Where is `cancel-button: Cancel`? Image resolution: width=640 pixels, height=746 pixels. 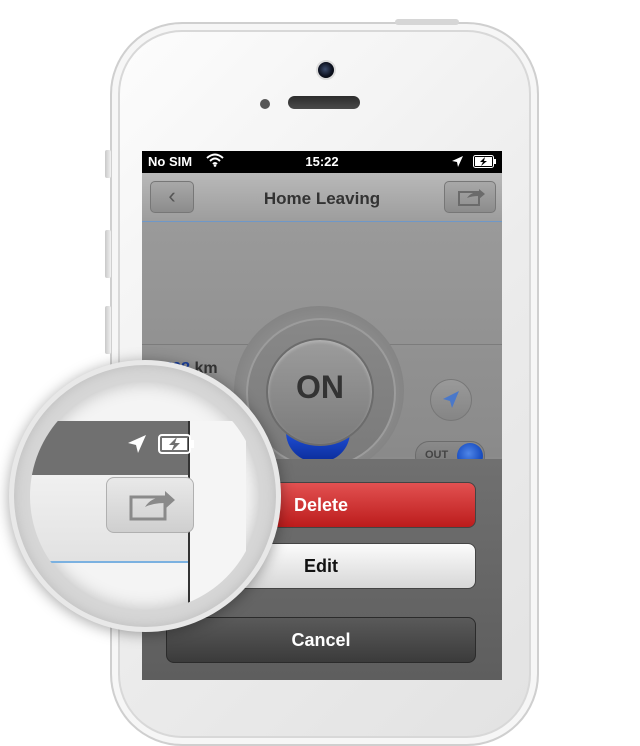
cancel-button: Cancel is located at coordinates (321, 640).